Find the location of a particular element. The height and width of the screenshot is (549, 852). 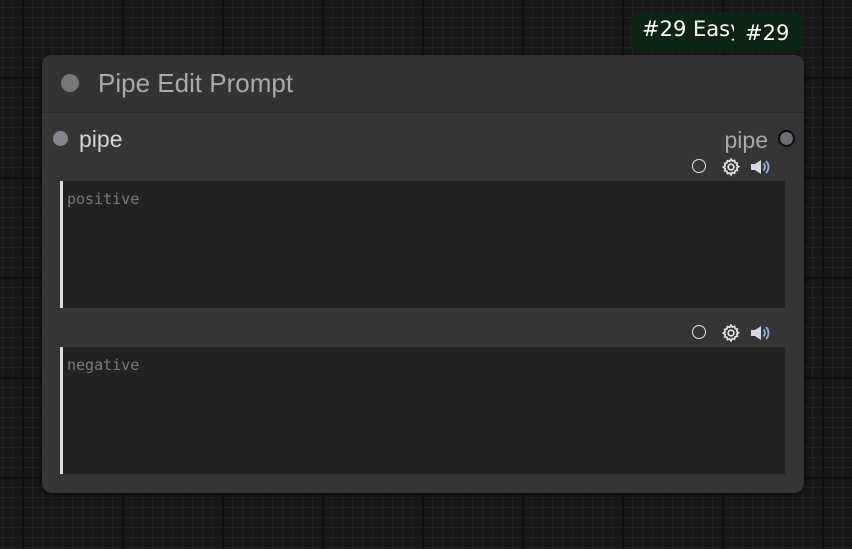

output-slot-pipe-label: pipe is located at coordinates (746, 140).